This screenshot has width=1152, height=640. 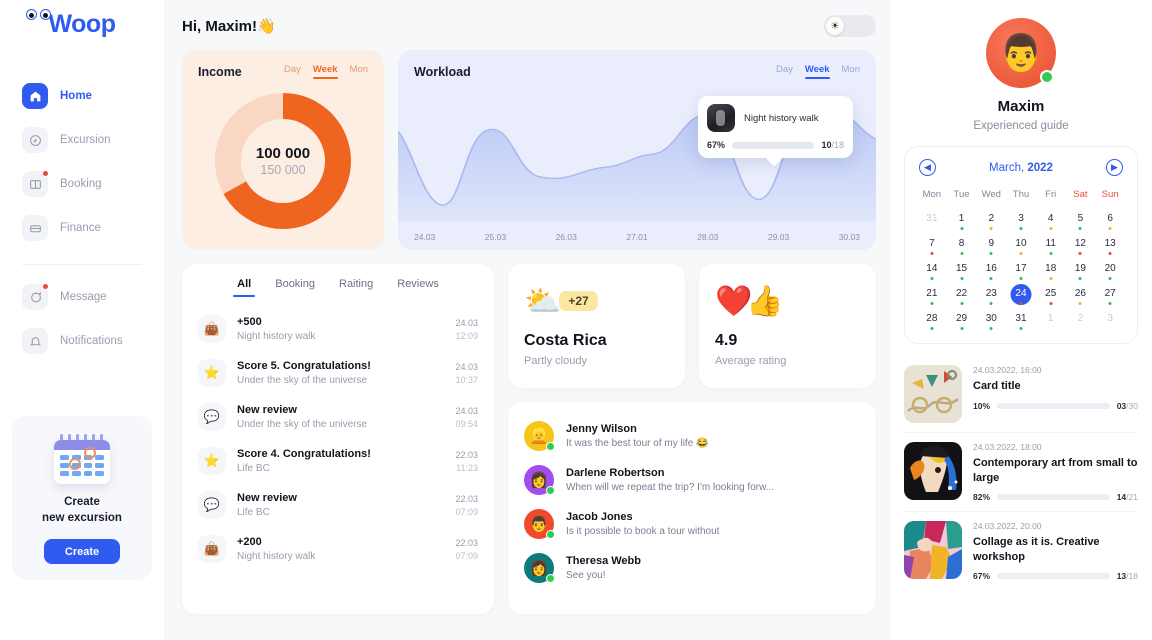 I want to click on sidebar-item-excursion: Excursion, so click(x=82, y=140).